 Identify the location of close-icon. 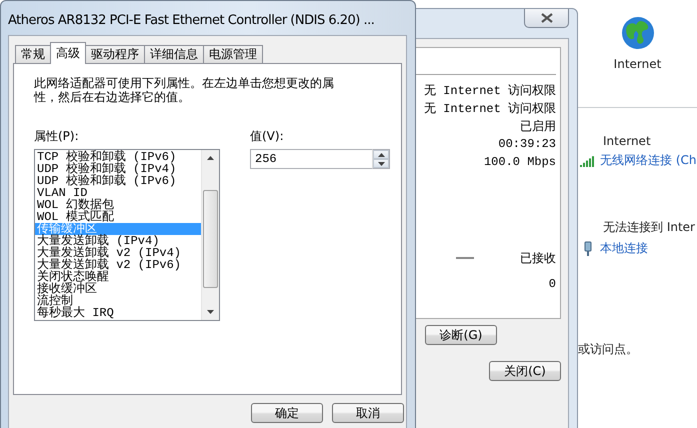
(547, 18).